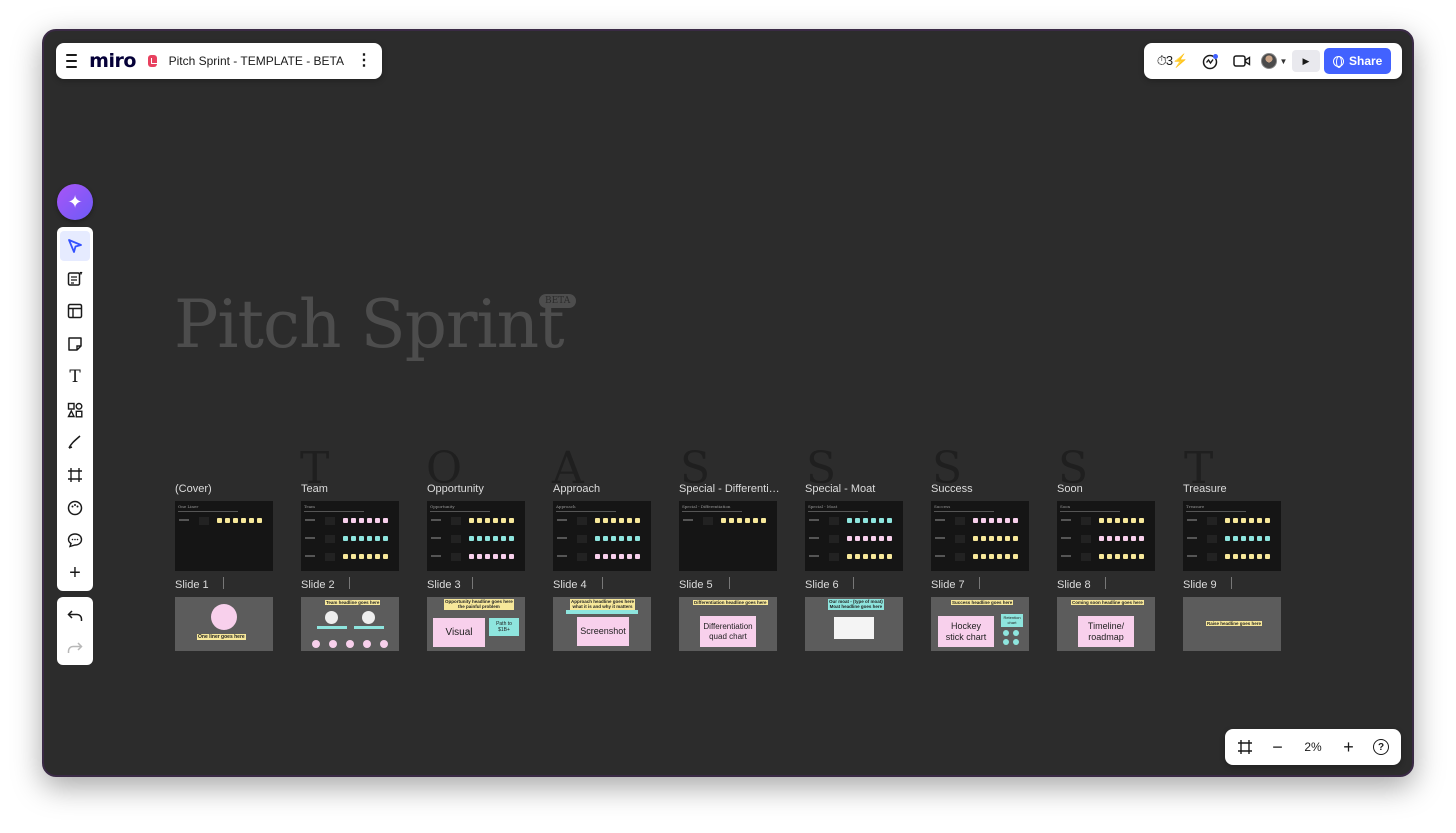 The width and height of the screenshot is (1456, 833). I want to click on more-tools-plus-icon: +, so click(75, 573).